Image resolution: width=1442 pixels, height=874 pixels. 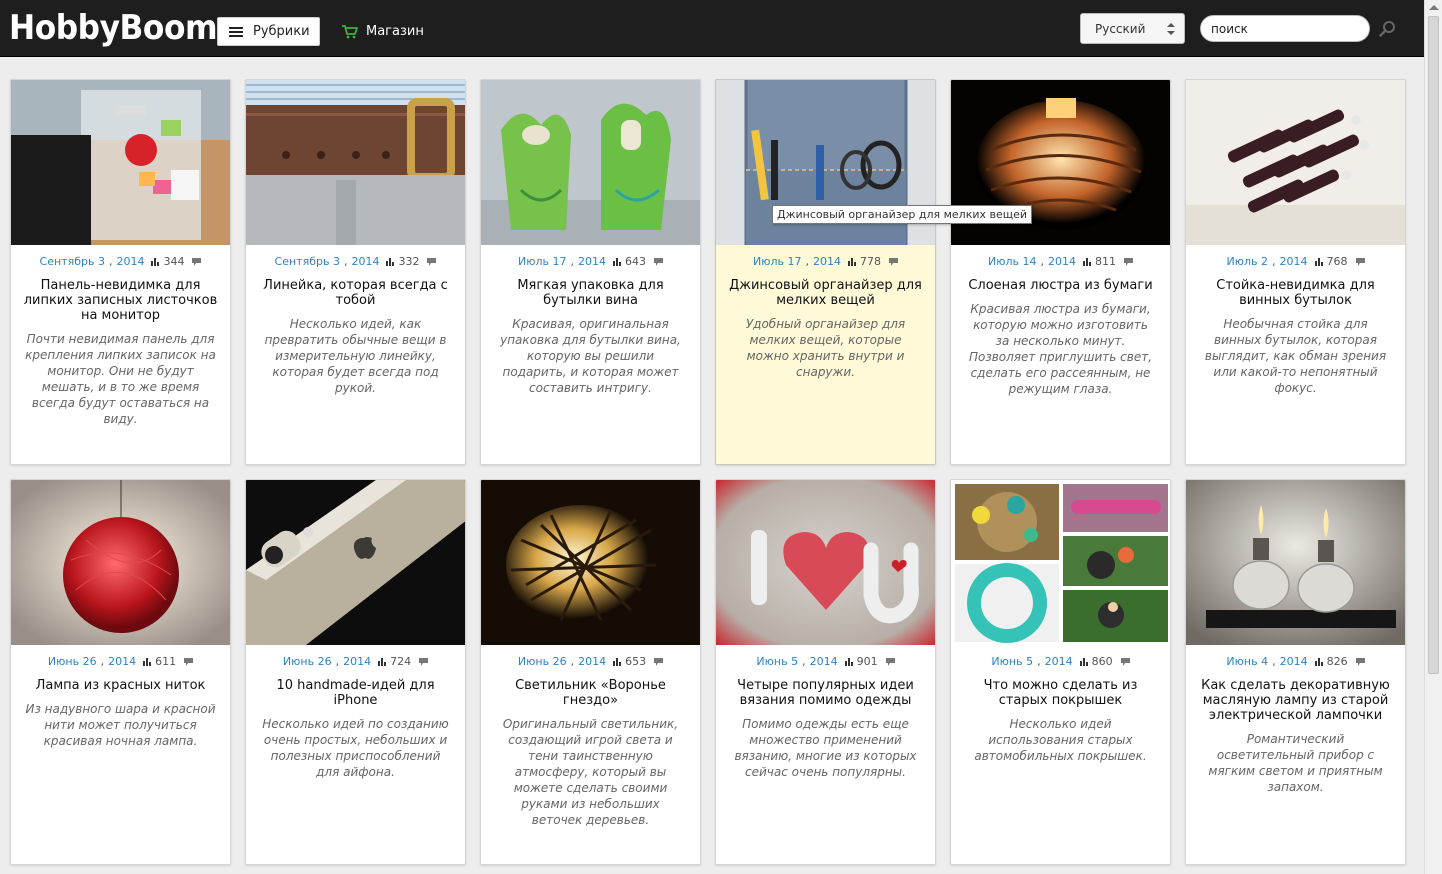 What do you see at coordinates (1132, 28) in the screenshot?
I see `language-select: Русский` at bounding box center [1132, 28].